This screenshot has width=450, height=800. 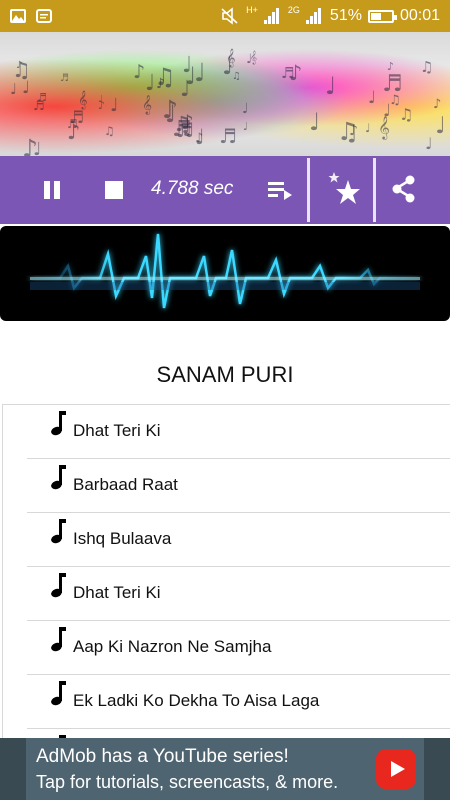 What do you see at coordinates (345, 15) in the screenshot?
I see `battery-percent: 51%` at bounding box center [345, 15].